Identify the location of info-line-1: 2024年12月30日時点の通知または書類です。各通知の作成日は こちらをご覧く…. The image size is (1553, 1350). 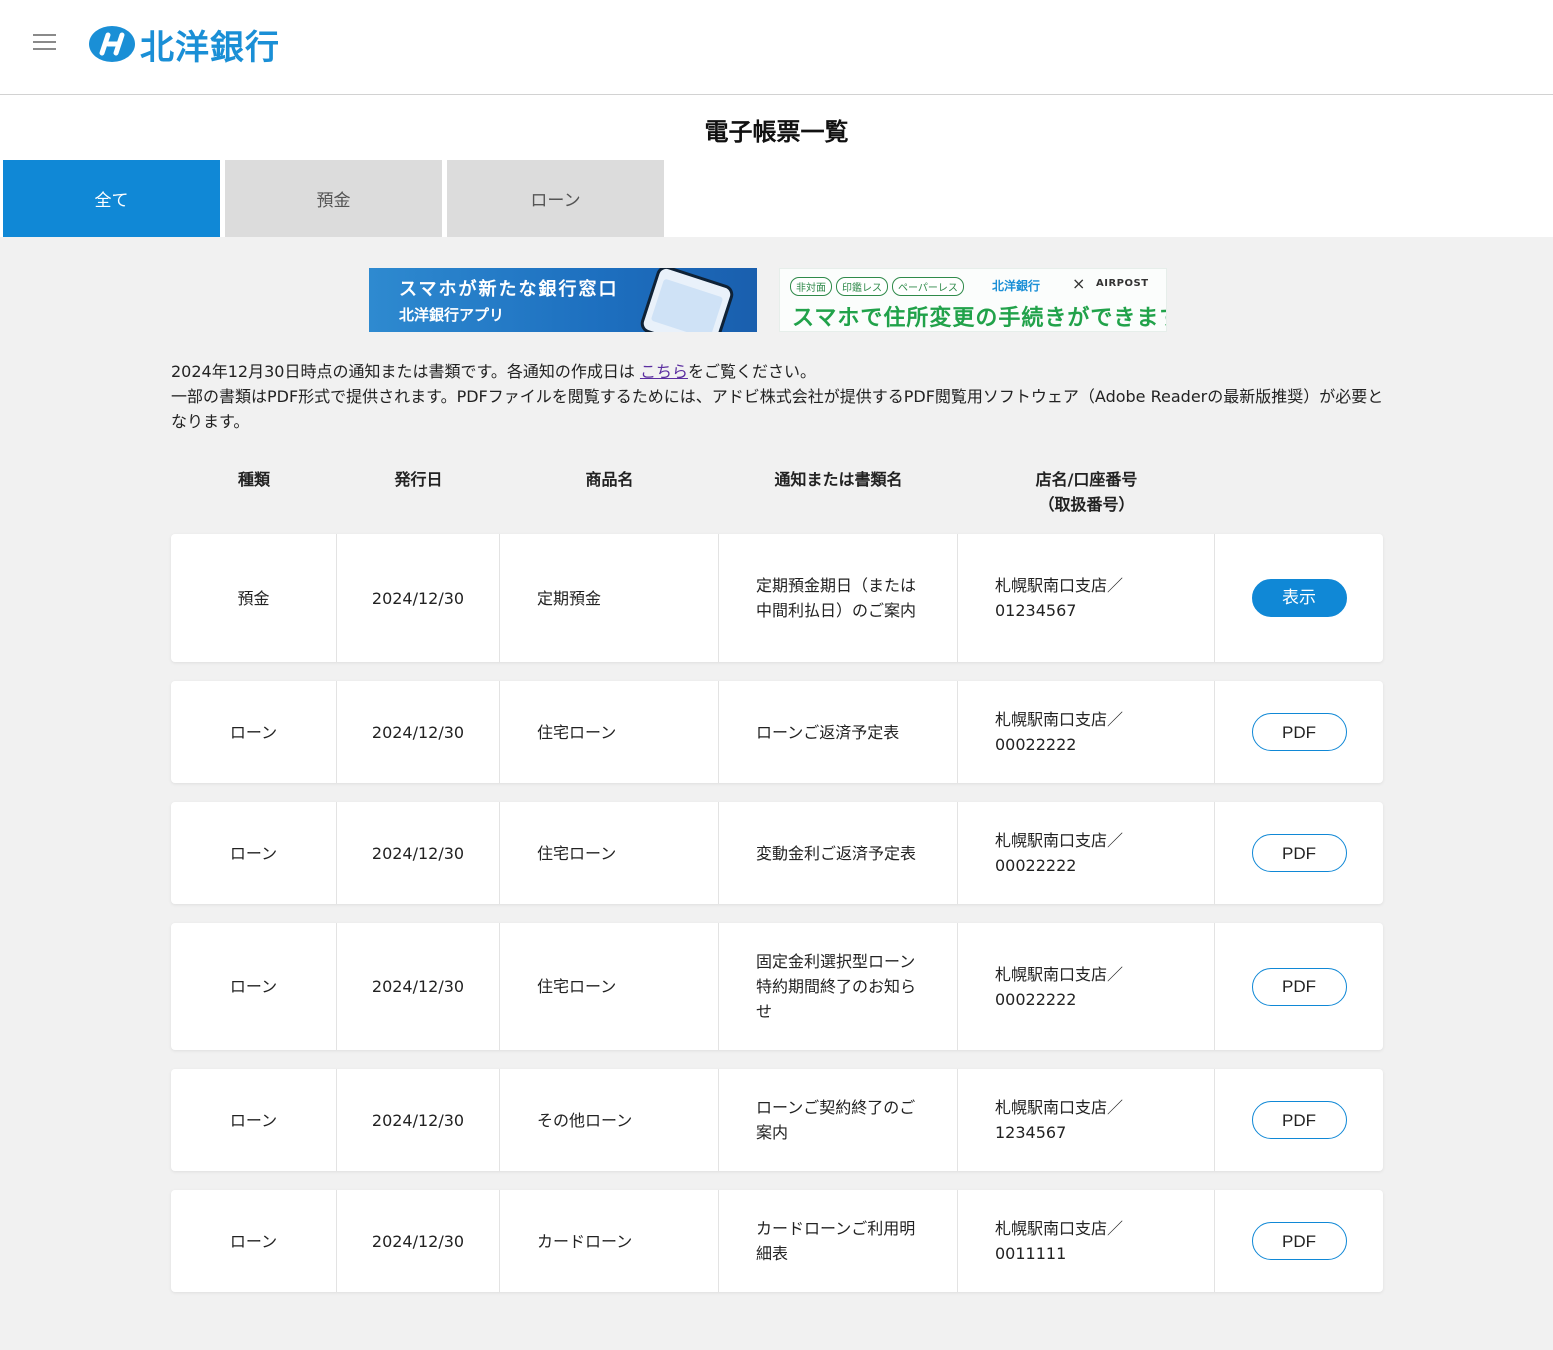
(493, 371).